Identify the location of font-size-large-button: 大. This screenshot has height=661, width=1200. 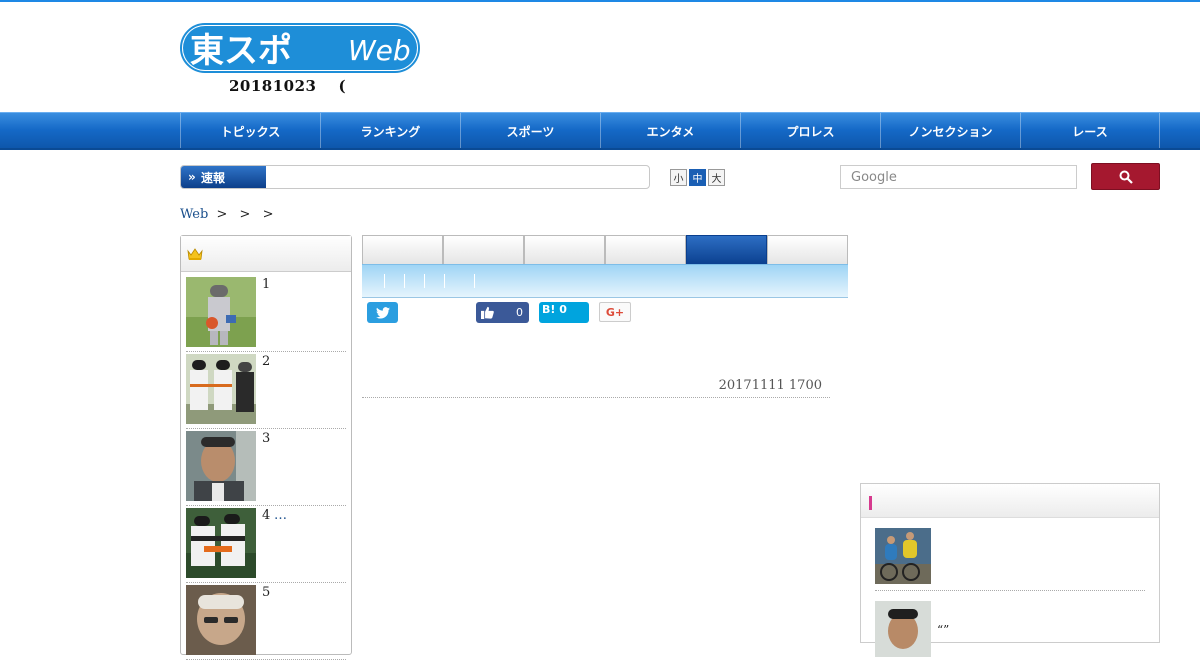
(716, 177).